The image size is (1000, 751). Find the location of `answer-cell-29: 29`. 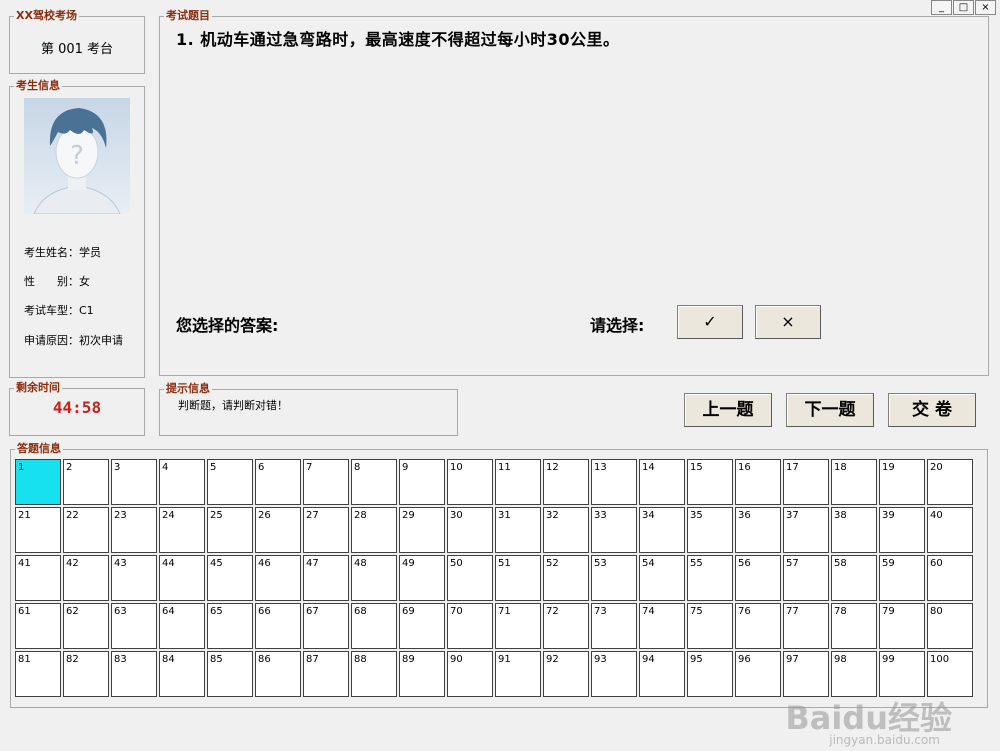

answer-cell-29: 29 is located at coordinates (422, 530).